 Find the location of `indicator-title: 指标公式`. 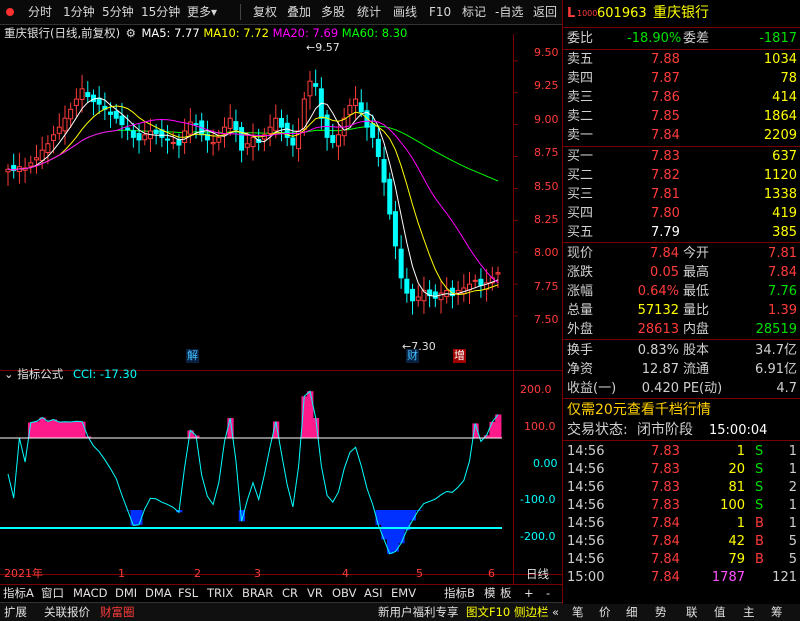

indicator-title: 指标公式 is located at coordinates (40, 374).